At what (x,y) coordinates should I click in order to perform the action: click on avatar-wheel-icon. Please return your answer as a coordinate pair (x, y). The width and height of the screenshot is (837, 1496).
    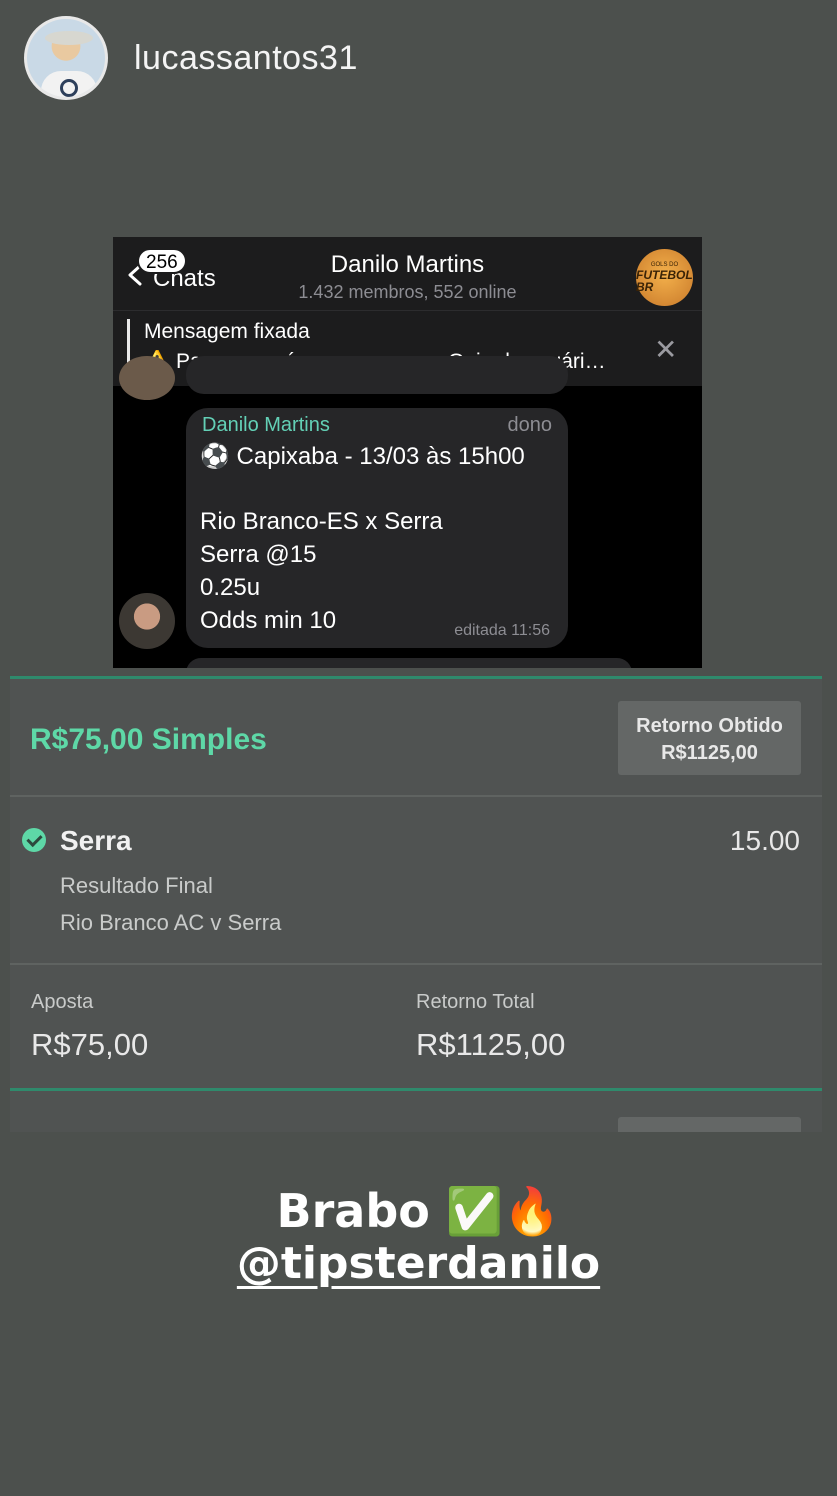
    Looking at the image, I should click on (69, 88).